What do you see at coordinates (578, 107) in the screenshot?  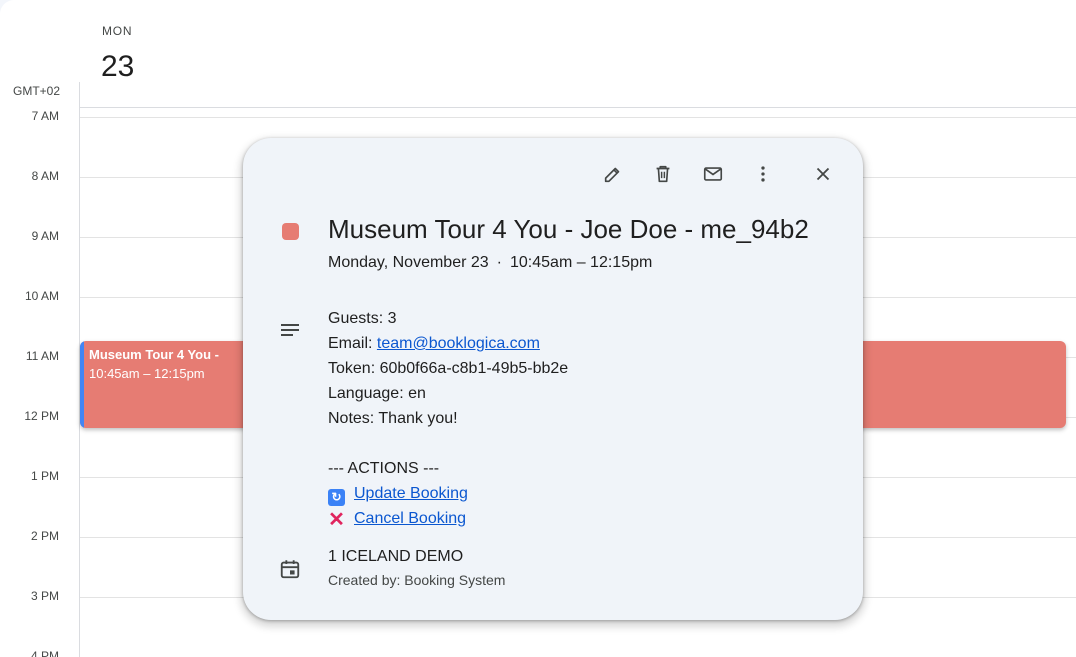 I see `header-divider` at bounding box center [578, 107].